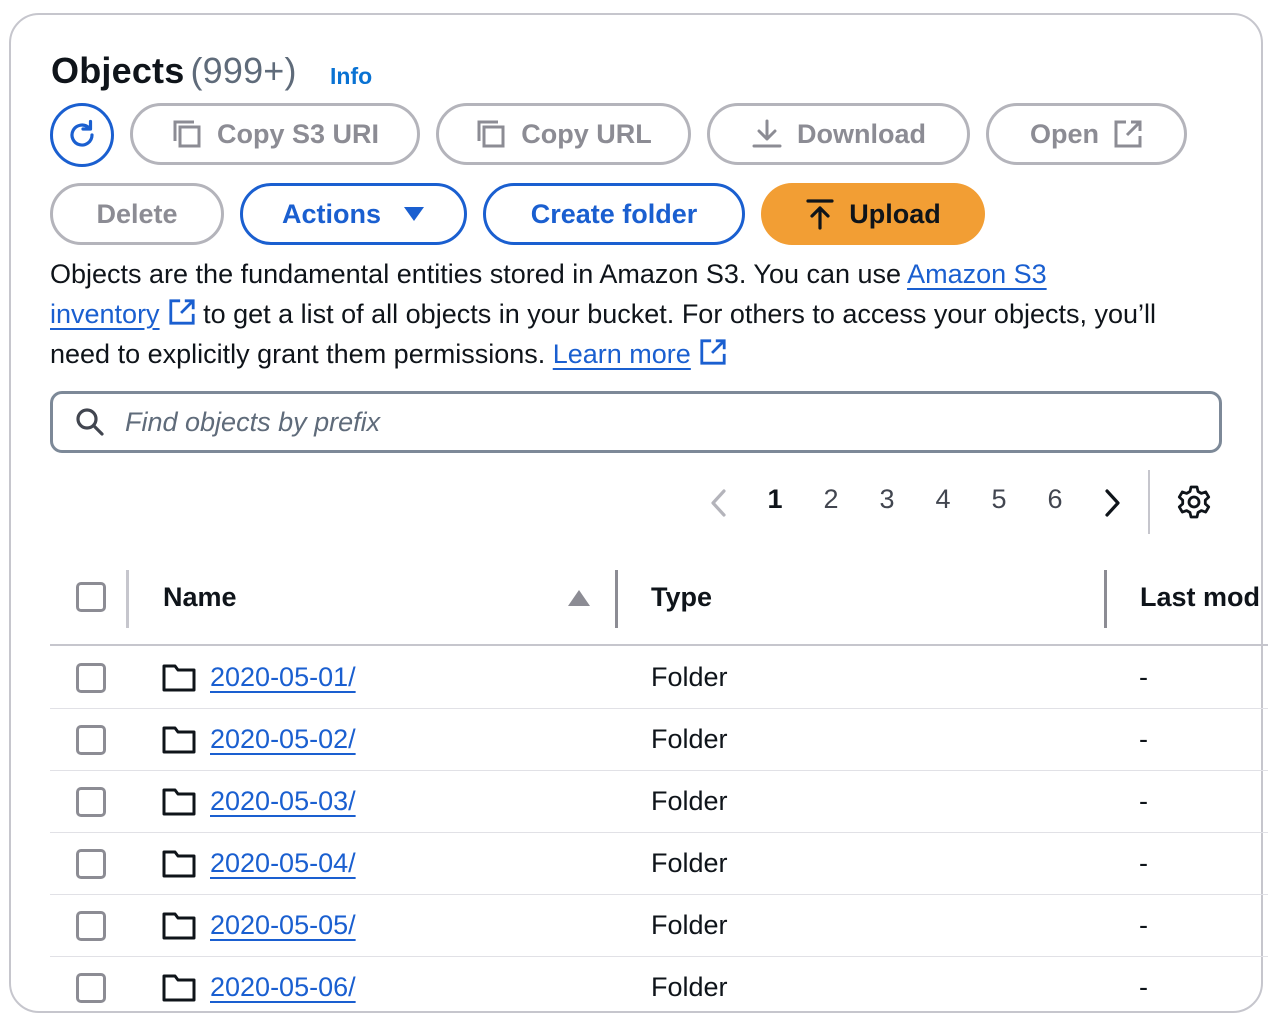 The height and width of the screenshot is (1013, 1268). I want to click on caret-down-icon, so click(414, 214).